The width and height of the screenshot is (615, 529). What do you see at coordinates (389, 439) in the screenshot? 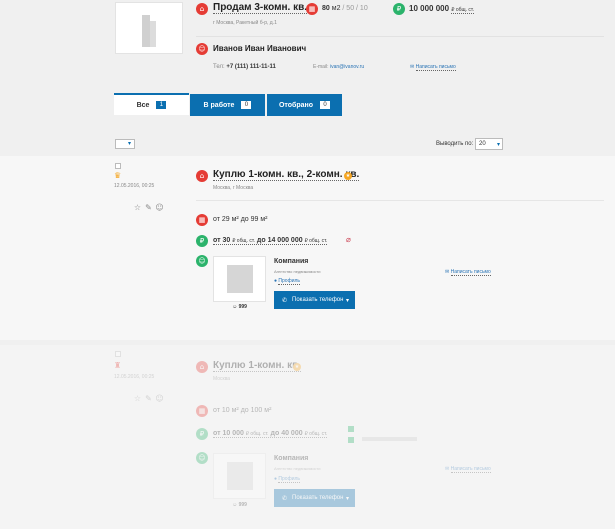
I see `status-bar` at bounding box center [389, 439].